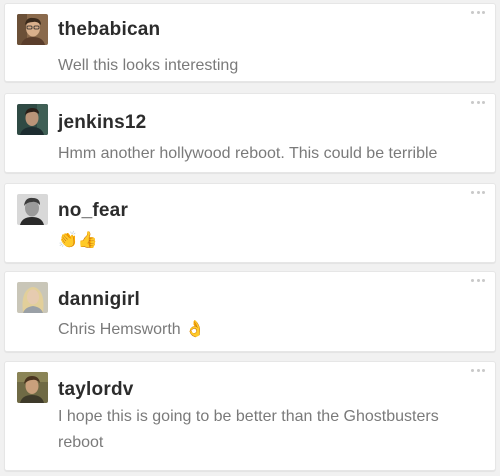 Image resolution: width=500 pixels, height=476 pixels. Describe the element at coordinates (96, 390) in the screenshot. I see `comment-username: taylordv` at that location.